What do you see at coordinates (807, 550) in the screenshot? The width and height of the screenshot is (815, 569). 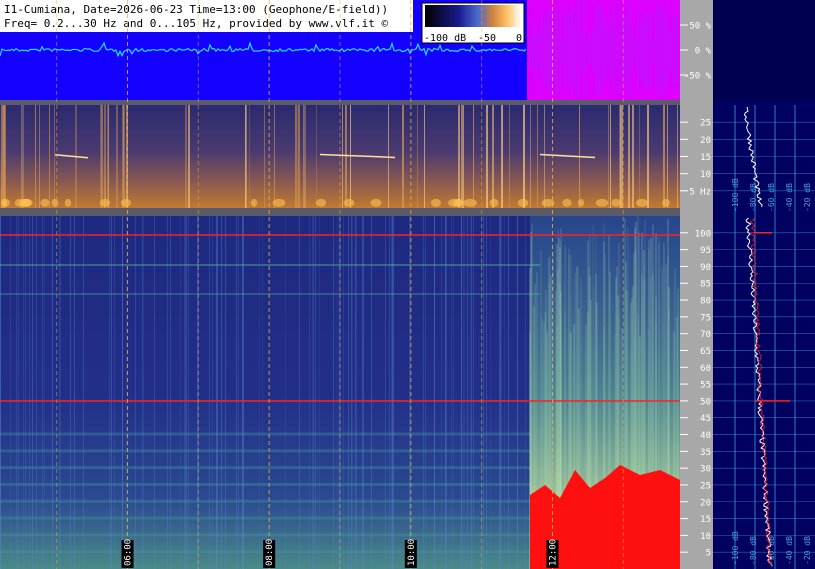 I see `avg-db-label: -20 dB` at bounding box center [807, 550].